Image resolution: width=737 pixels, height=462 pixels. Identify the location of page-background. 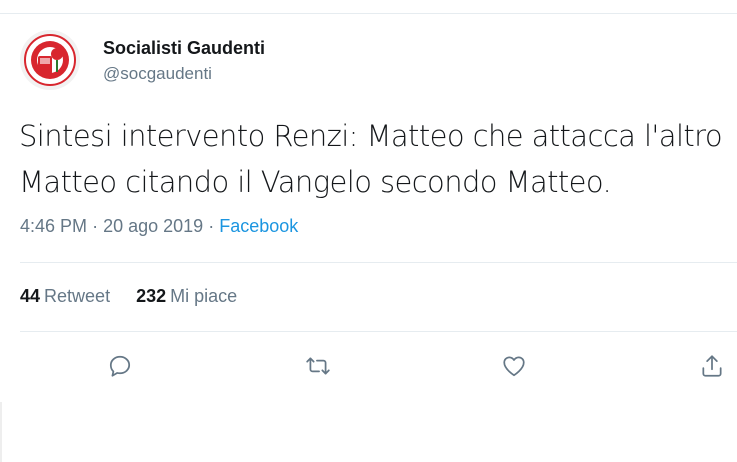
(368, 432).